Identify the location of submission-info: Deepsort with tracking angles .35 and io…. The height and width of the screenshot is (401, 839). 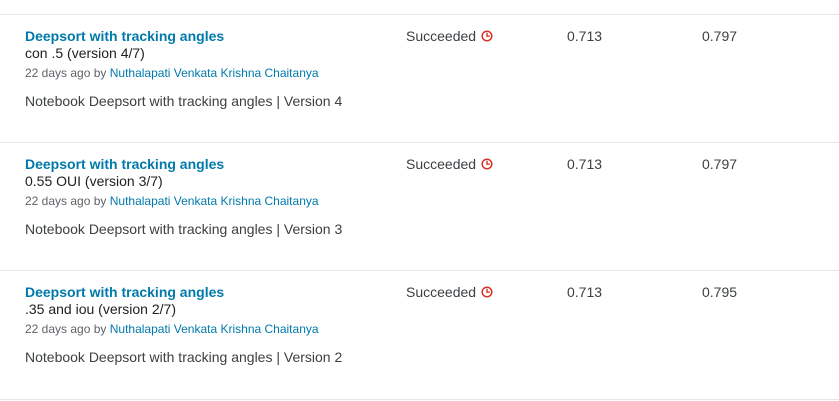
(205, 325).